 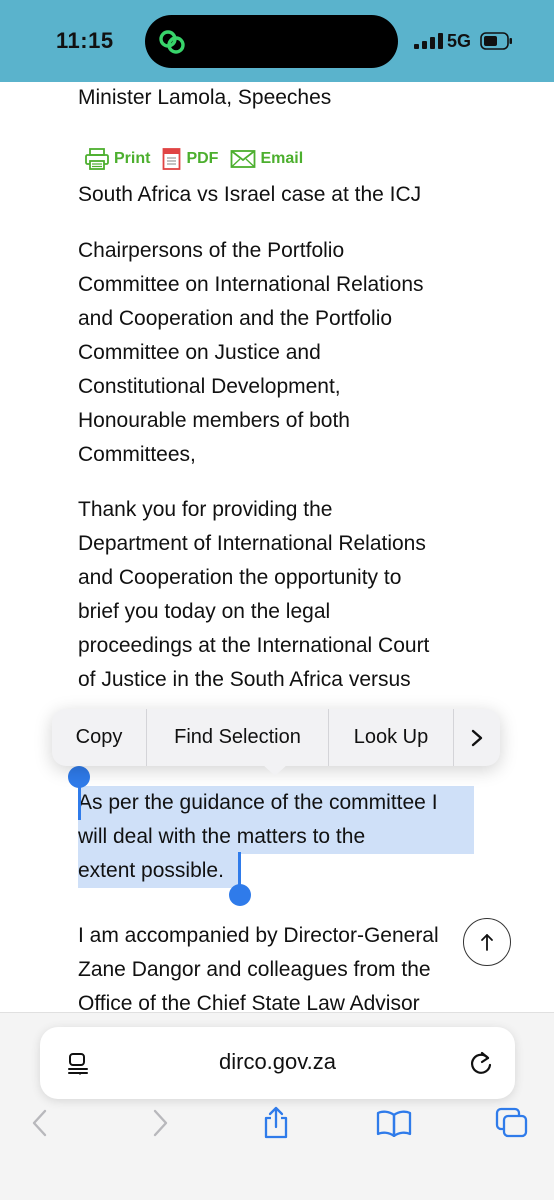 What do you see at coordinates (428, 41) in the screenshot?
I see `cellular-signal-icon` at bounding box center [428, 41].